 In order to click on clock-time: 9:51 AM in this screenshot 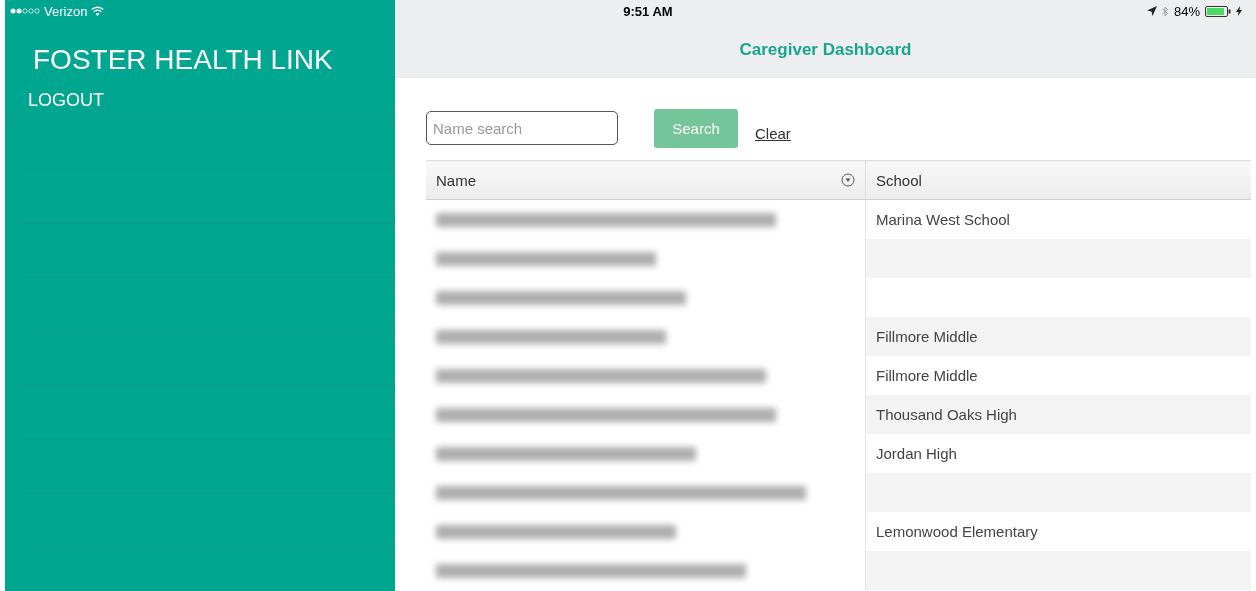, I will do `click(648, 11)`.